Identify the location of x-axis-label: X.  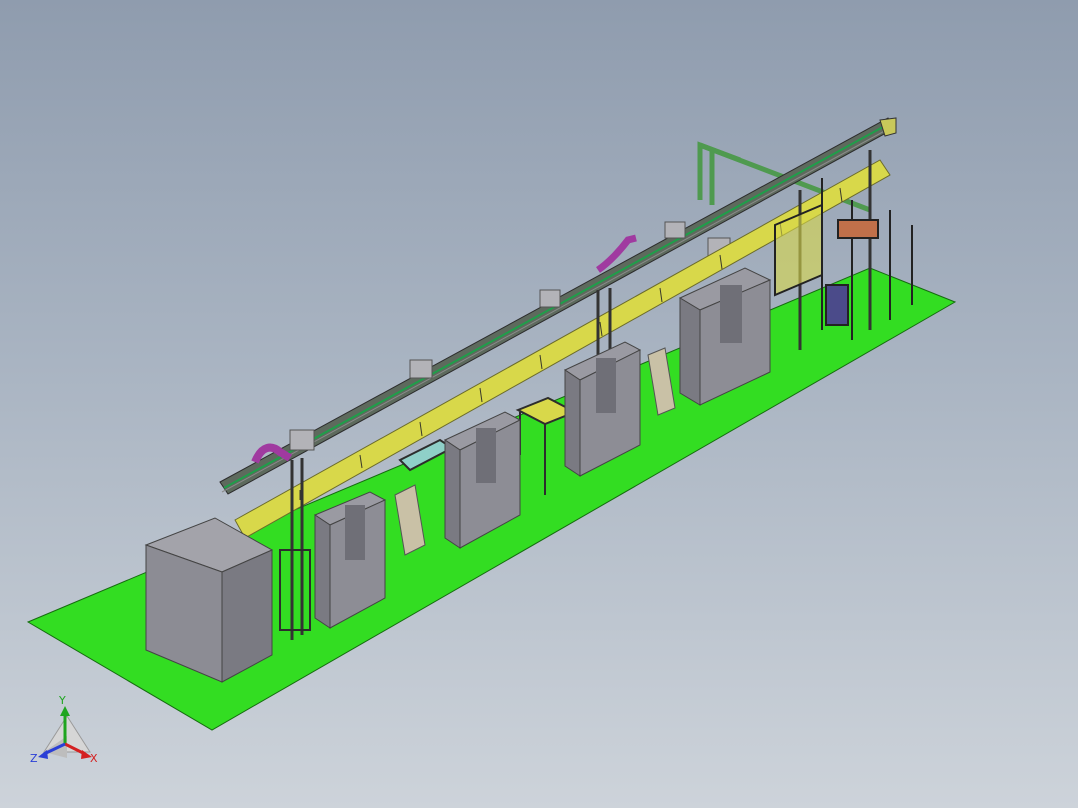
(94, 758).